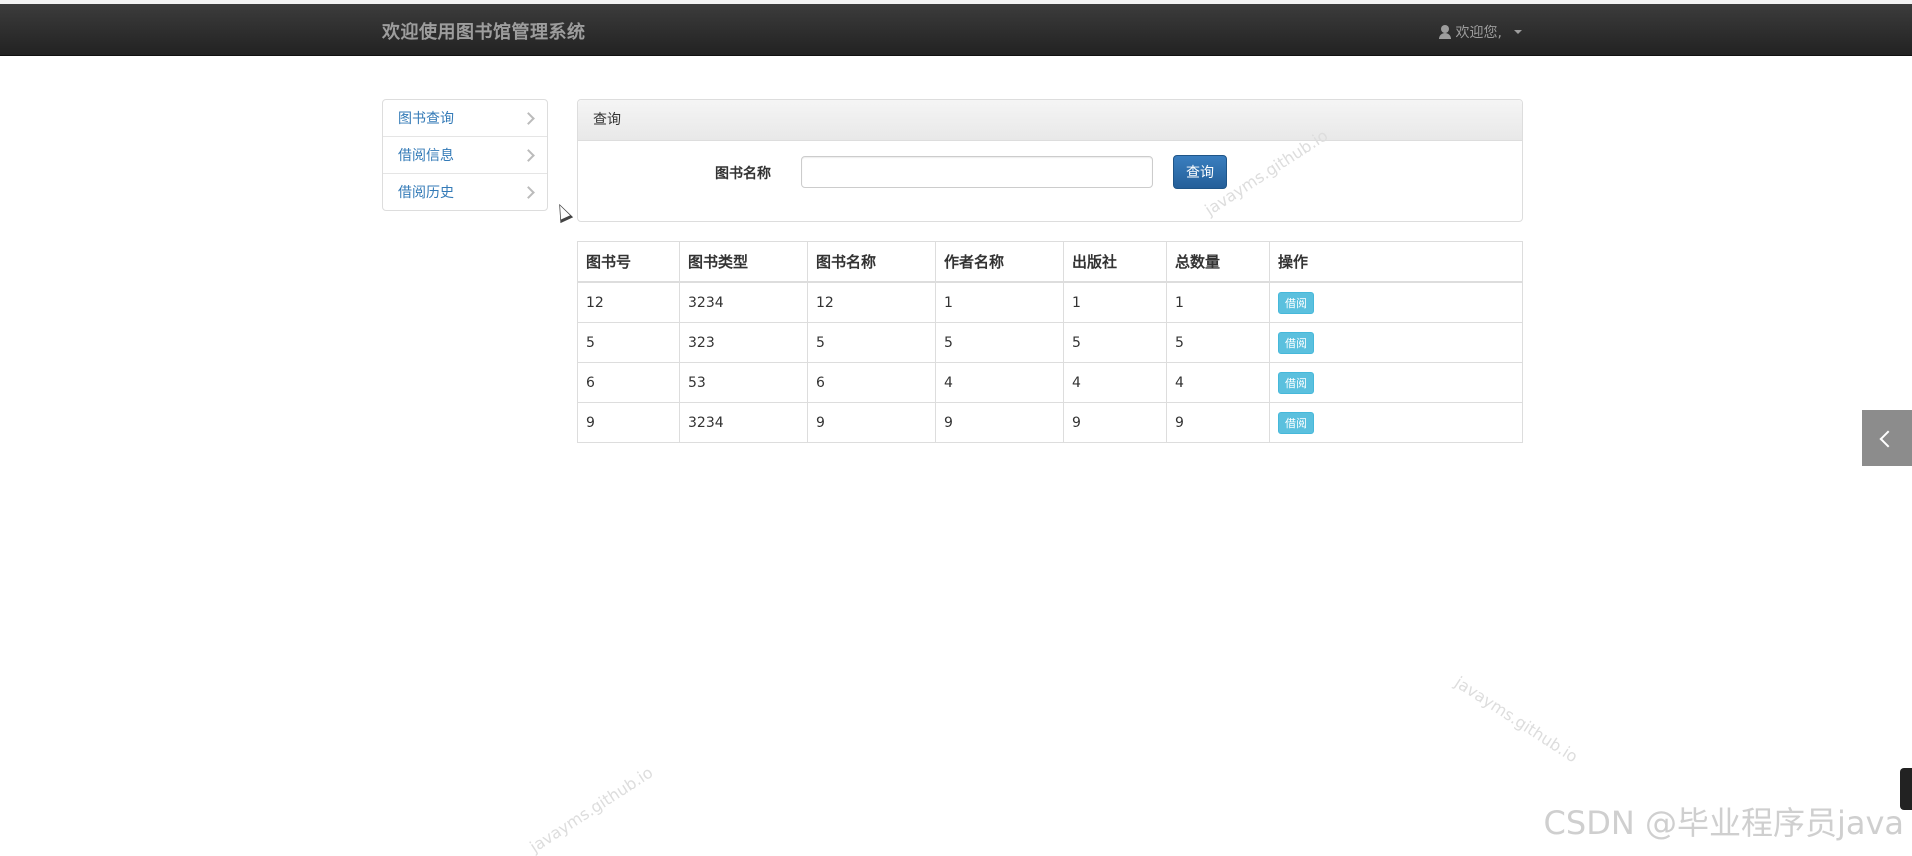 This screenshot has height=856, width=1912. I want to click on cell-publisher: 1, so click(1115, 302).